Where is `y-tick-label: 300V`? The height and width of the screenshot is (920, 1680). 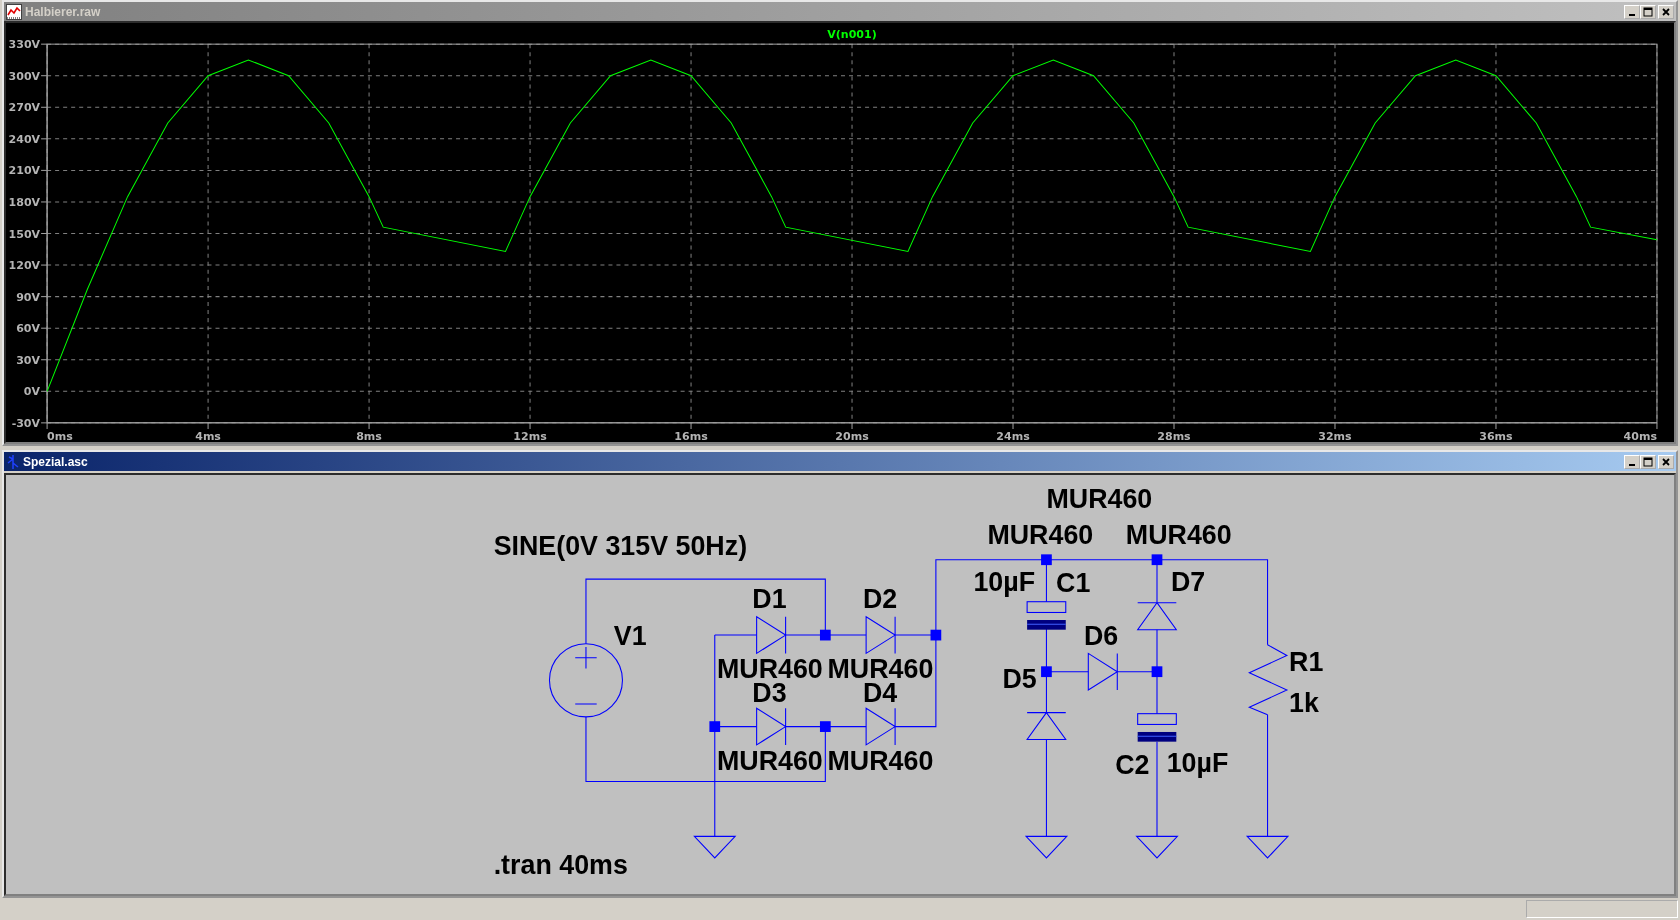 y-tick-label: 300V is located at coordinates (24, 76).